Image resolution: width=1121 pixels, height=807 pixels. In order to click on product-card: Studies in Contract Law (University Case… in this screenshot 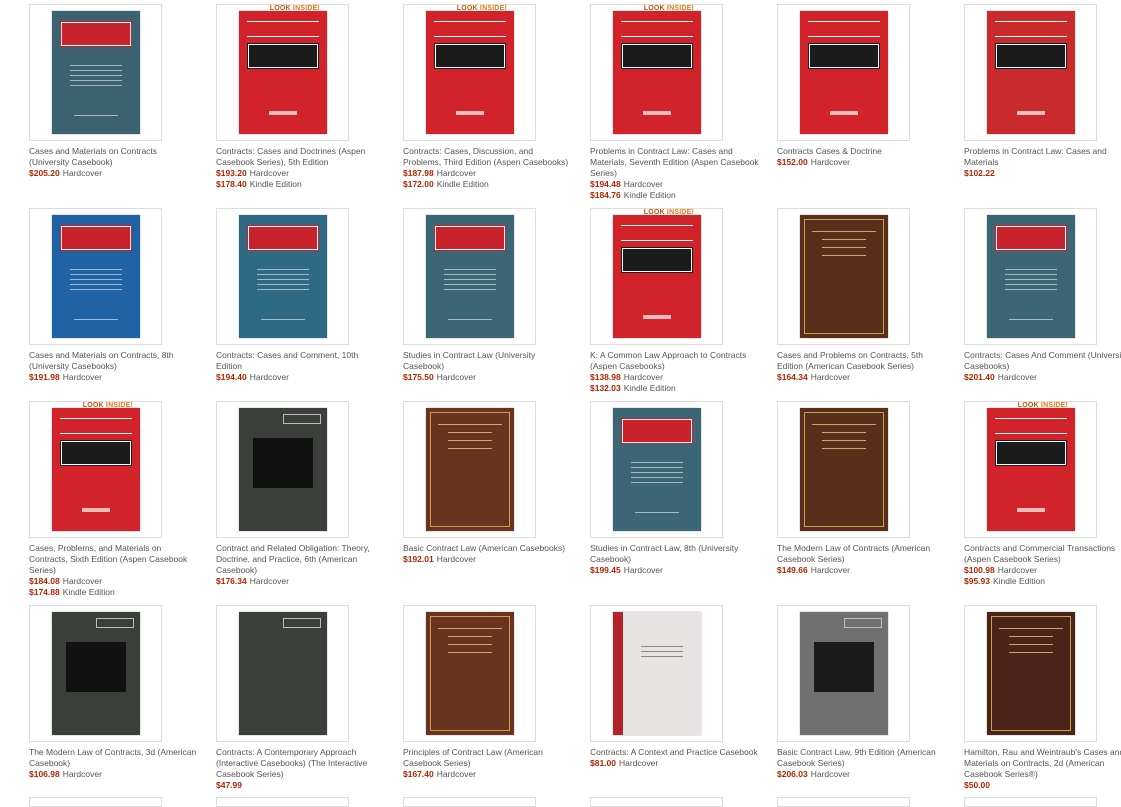, I will do `click(488, 308)`.